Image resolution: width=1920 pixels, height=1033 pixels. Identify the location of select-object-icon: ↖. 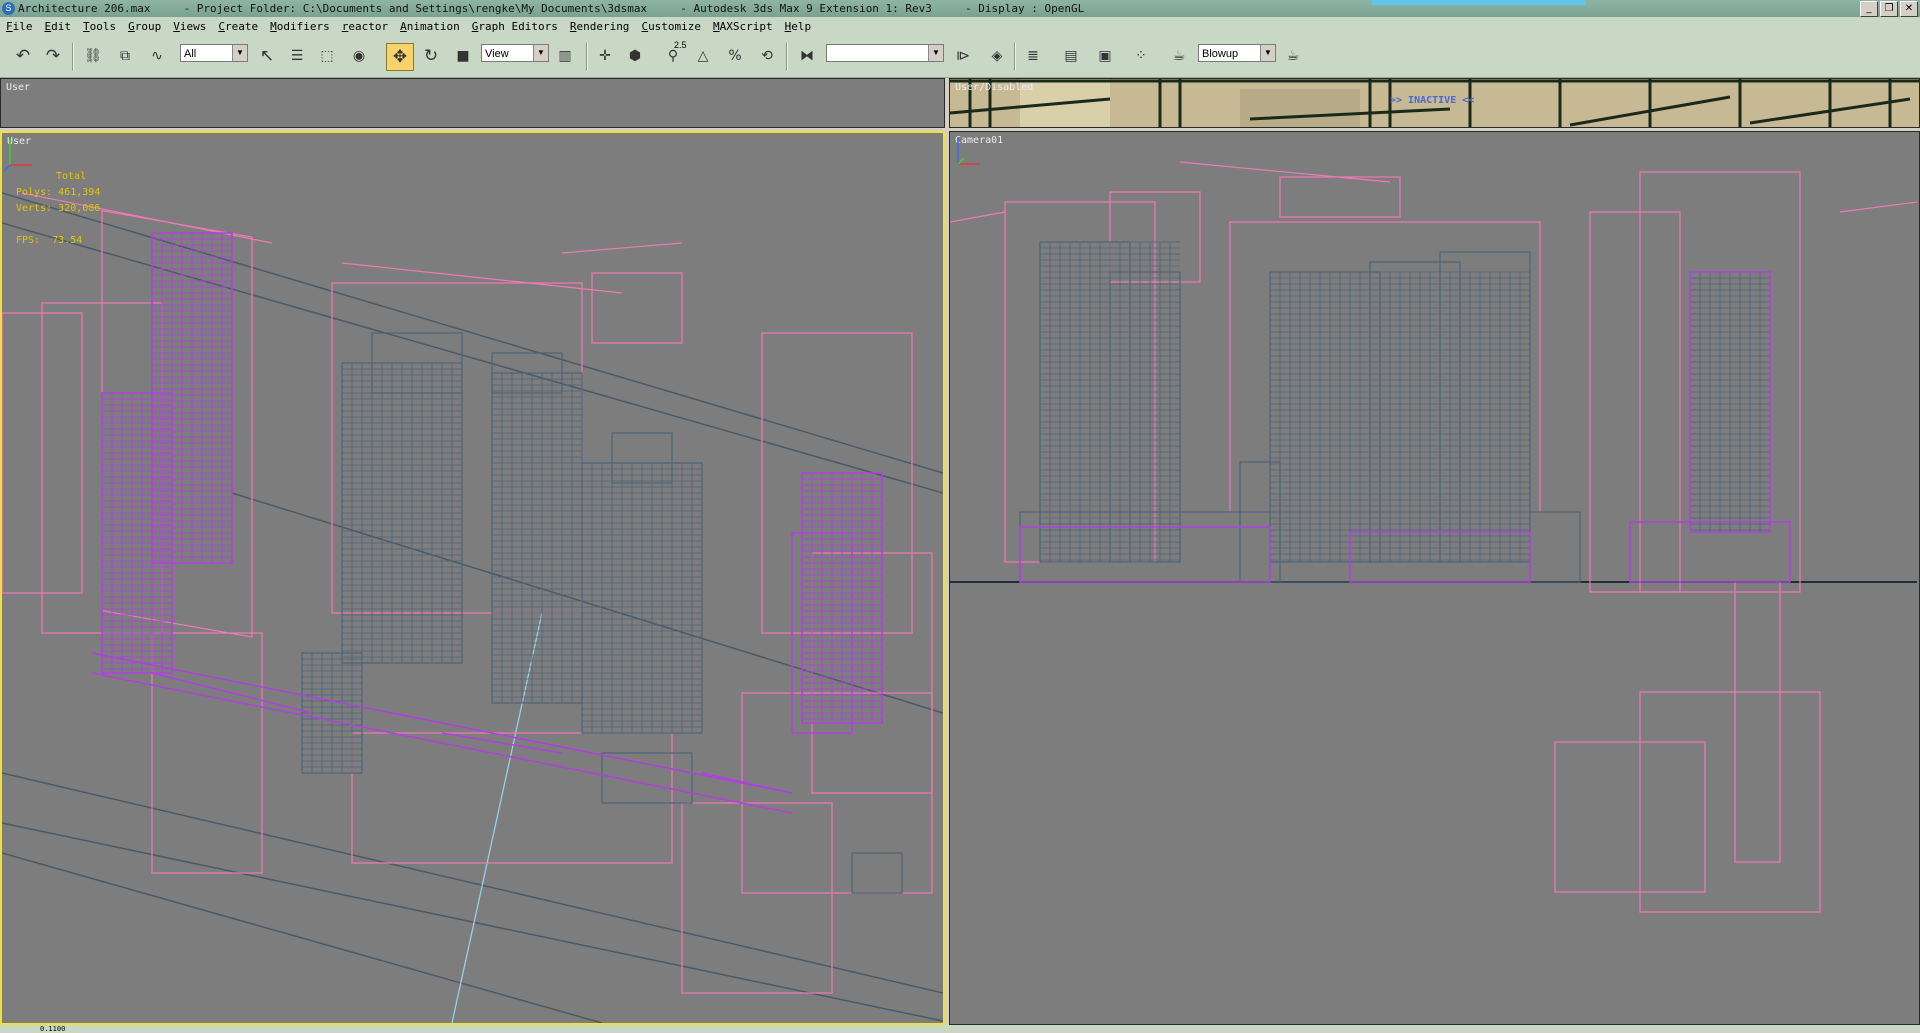
(267, 56).